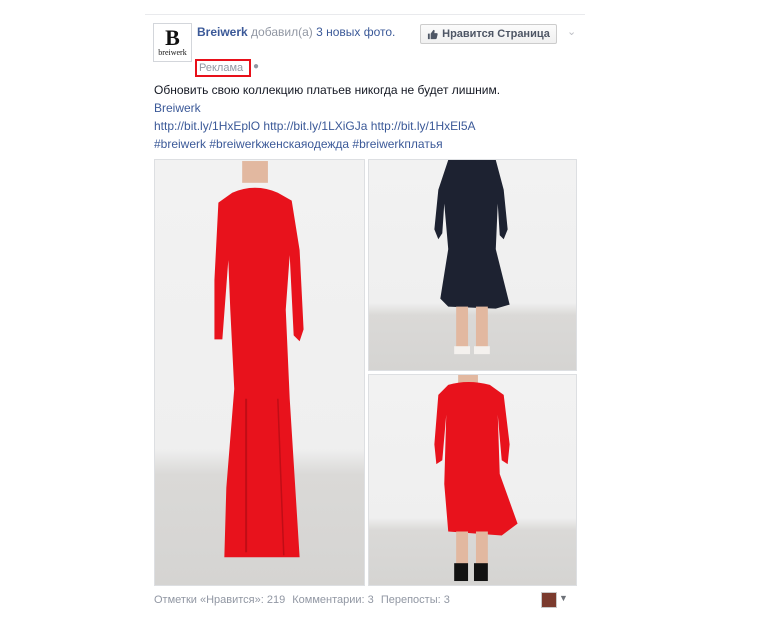 The image size is (782, 633). Describe the element at coordinates (219, 600) in the screenshot. I see `likes-count: Отметки «Нравится»: 219` at that location.